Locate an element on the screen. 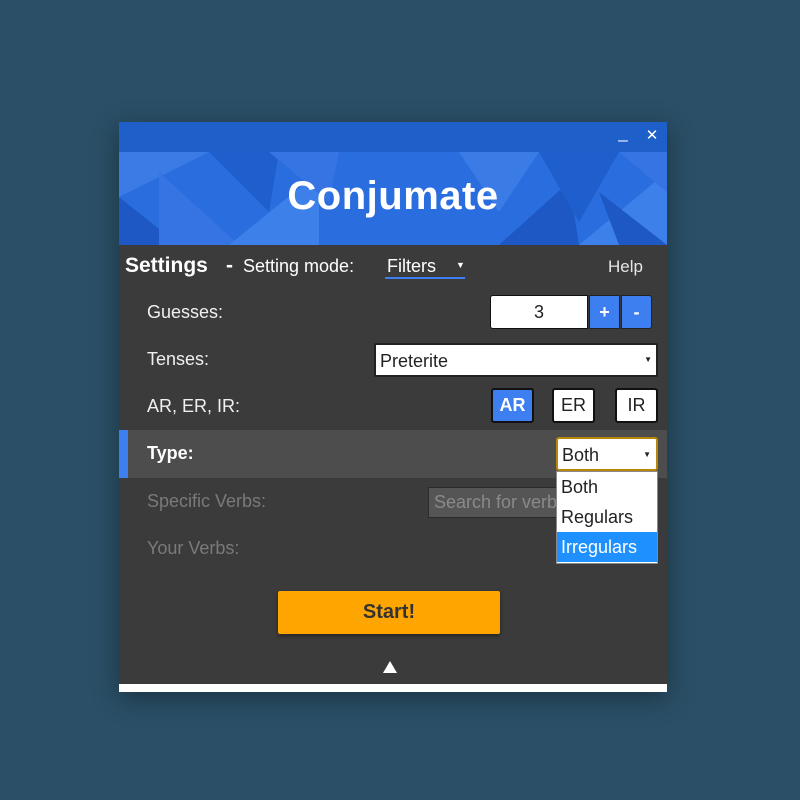 This screenshot has height=800, width=800. app-title: Conjumate is located at coordinates (393, 196).